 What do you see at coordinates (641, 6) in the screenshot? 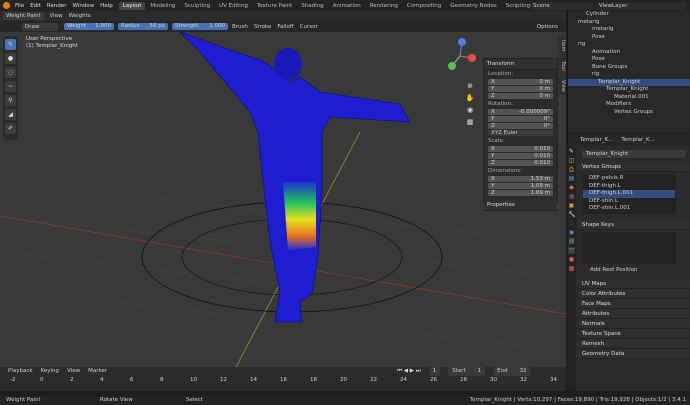
I see `view-layer-selector: ViewLayer` at bounding box center [641, 6].